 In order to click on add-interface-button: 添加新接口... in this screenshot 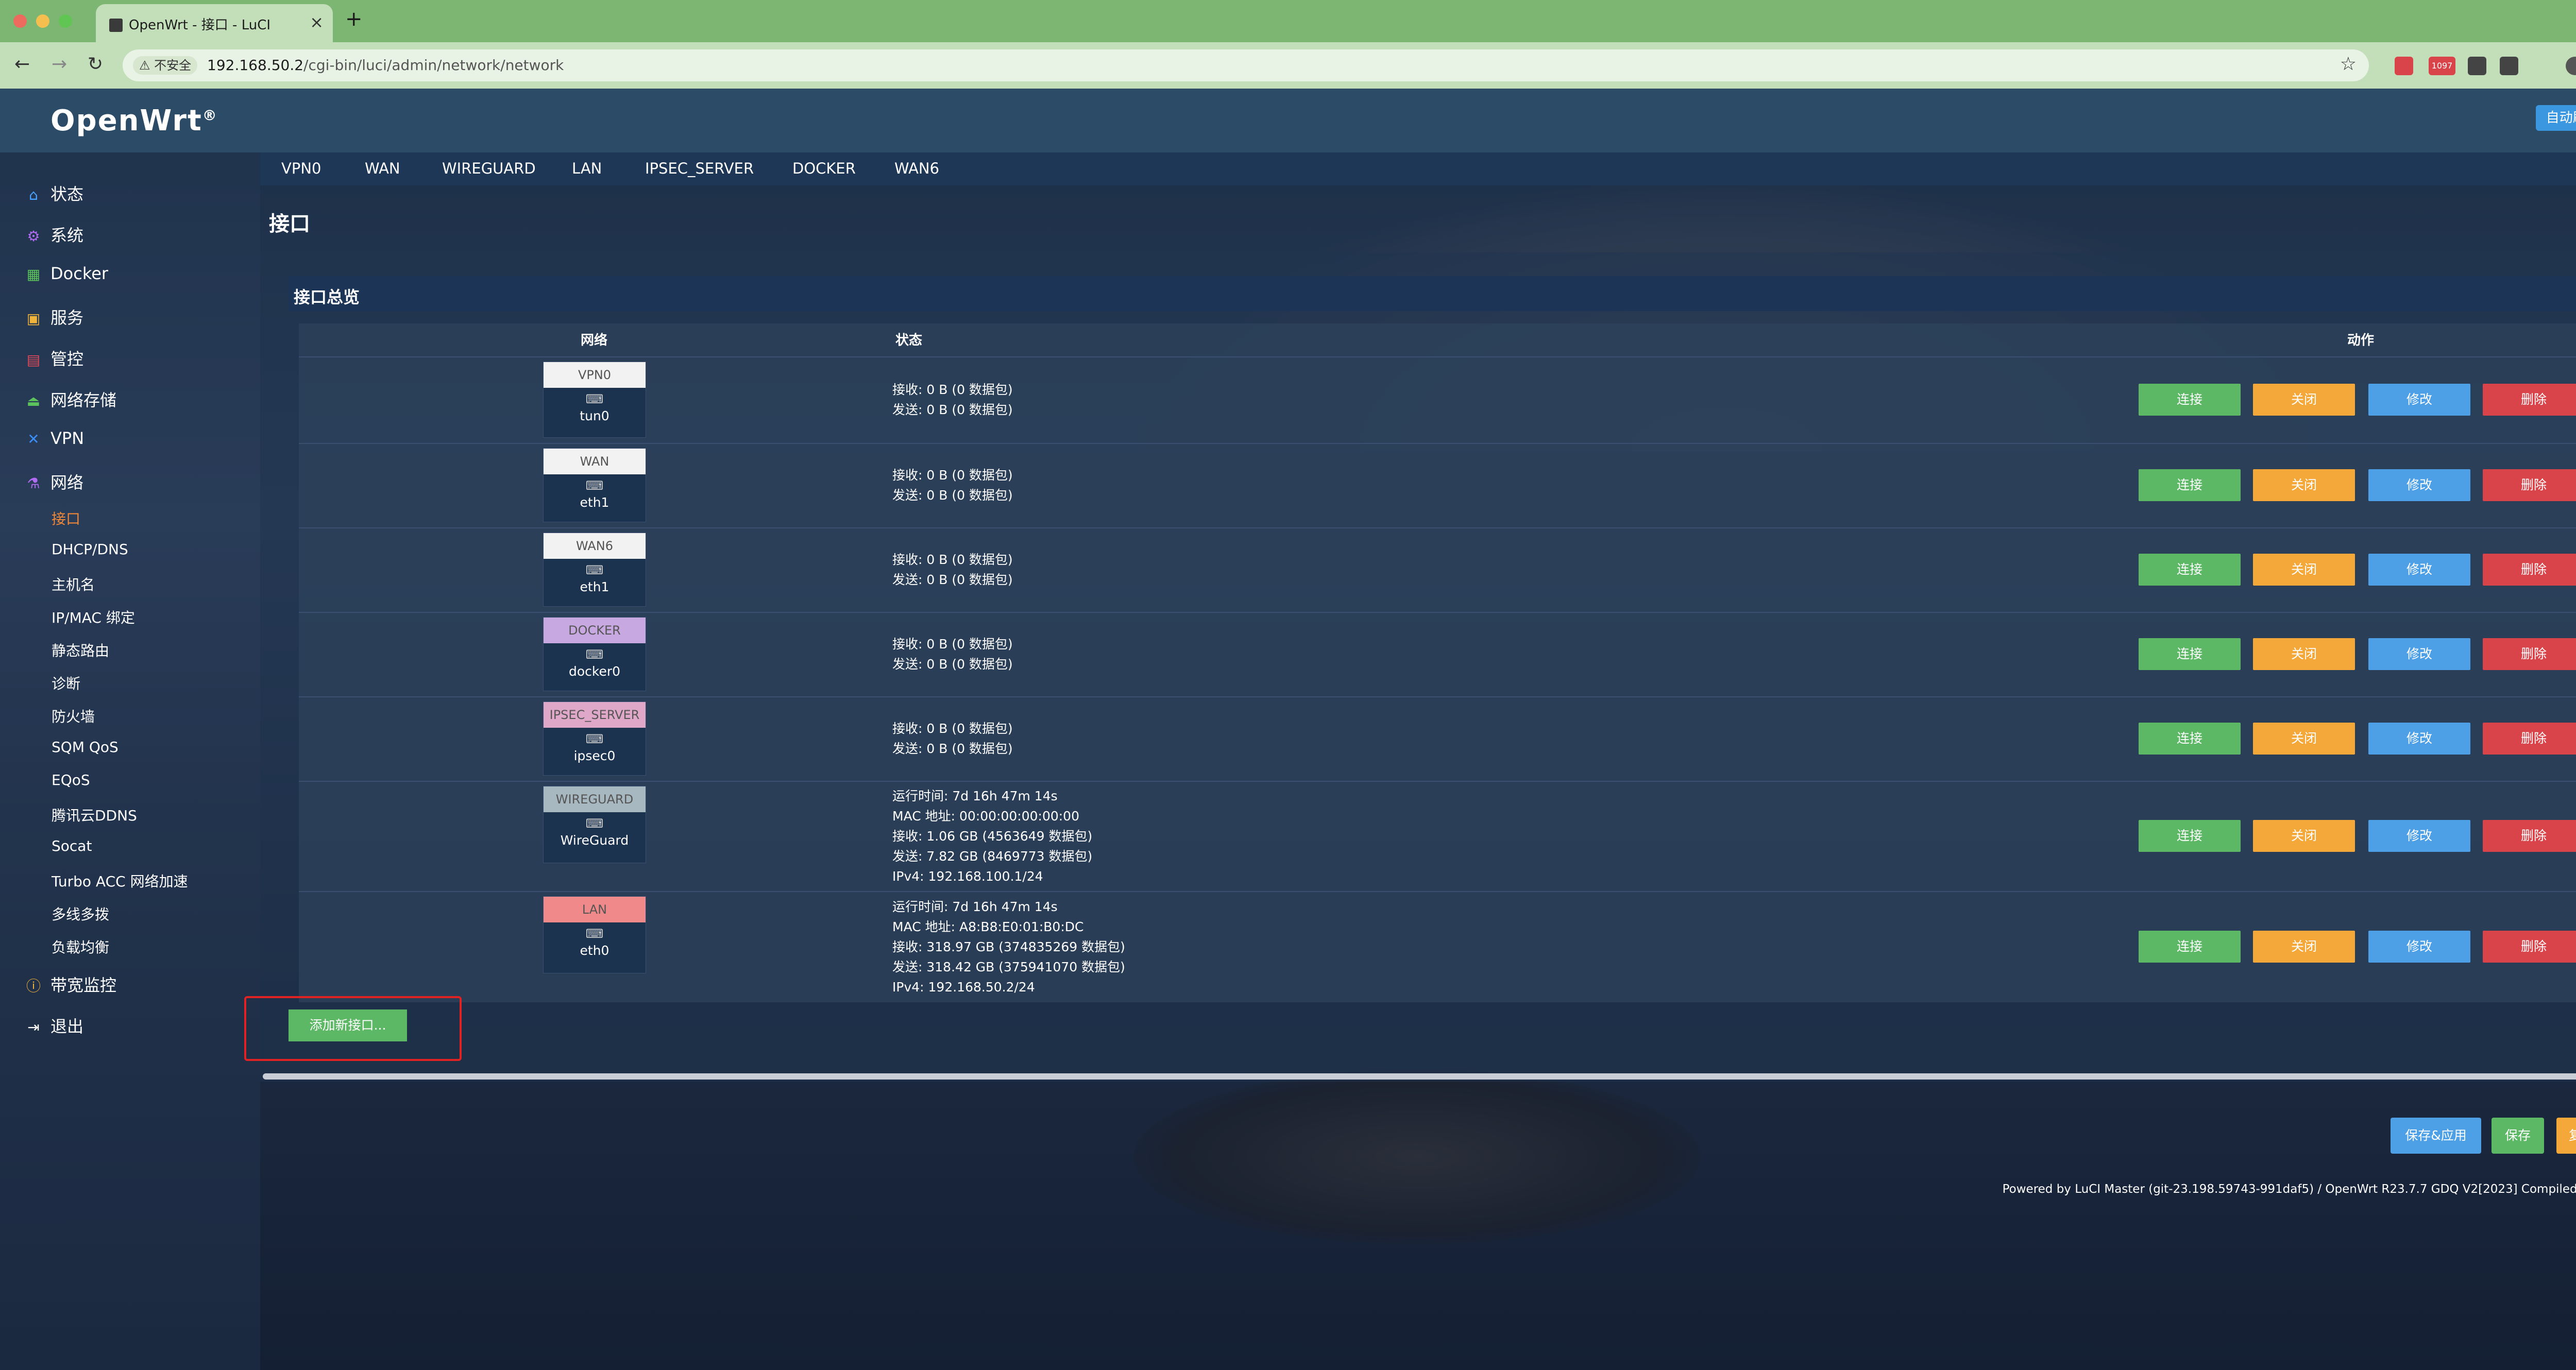, I will do `click(348, 1025)`.